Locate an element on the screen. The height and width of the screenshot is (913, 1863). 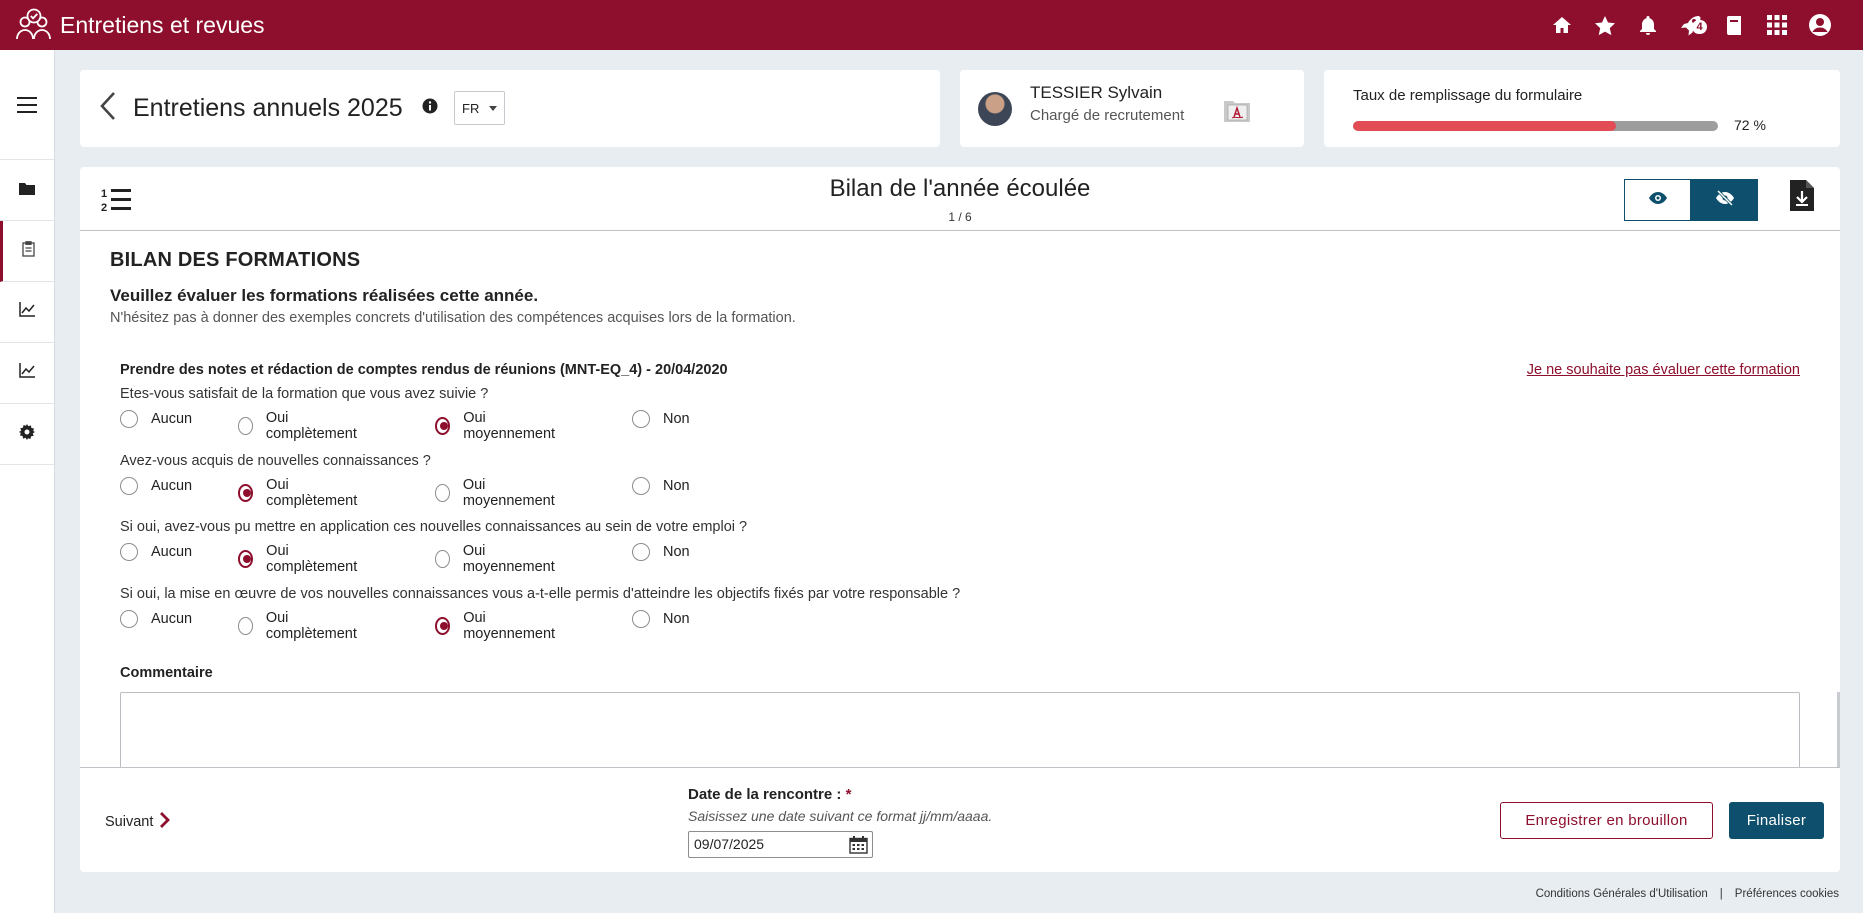
sidebar-item-form is located at coordinates (27, 251).